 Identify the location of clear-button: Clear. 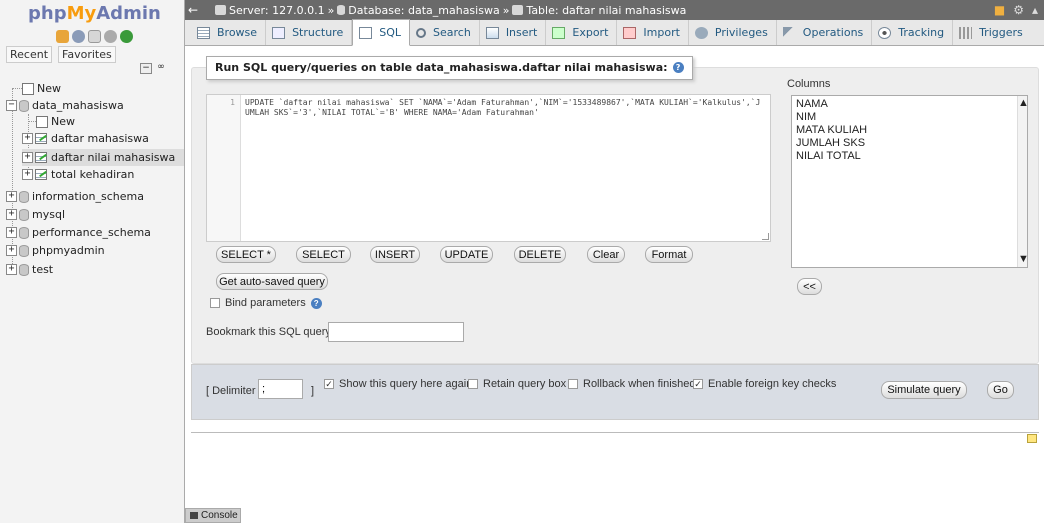
(606, 254).